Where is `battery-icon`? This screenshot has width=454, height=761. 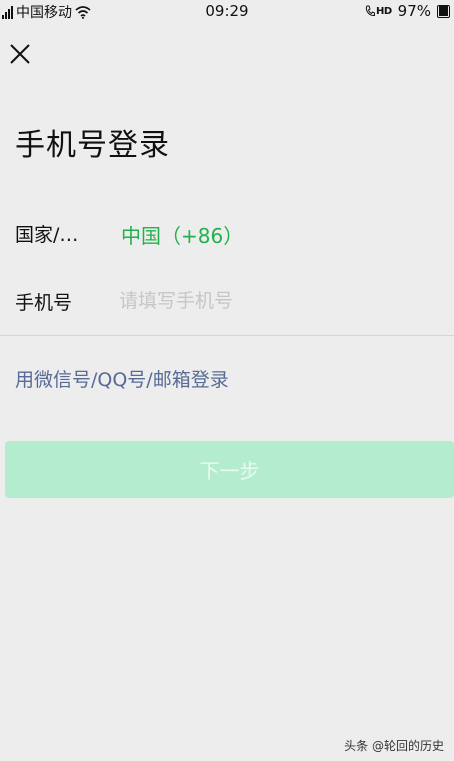 battery-icon is located at coordinates (443, 11).